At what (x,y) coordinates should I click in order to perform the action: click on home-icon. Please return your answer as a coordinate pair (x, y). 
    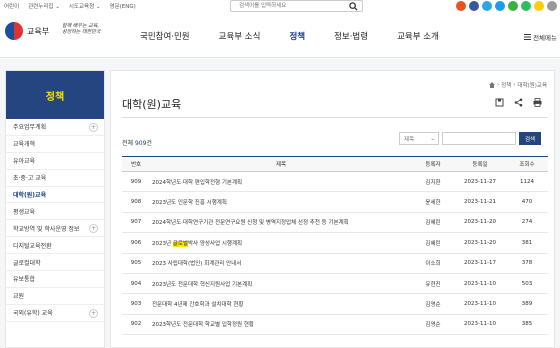
    Looking at the image, I should click on (491, 85).